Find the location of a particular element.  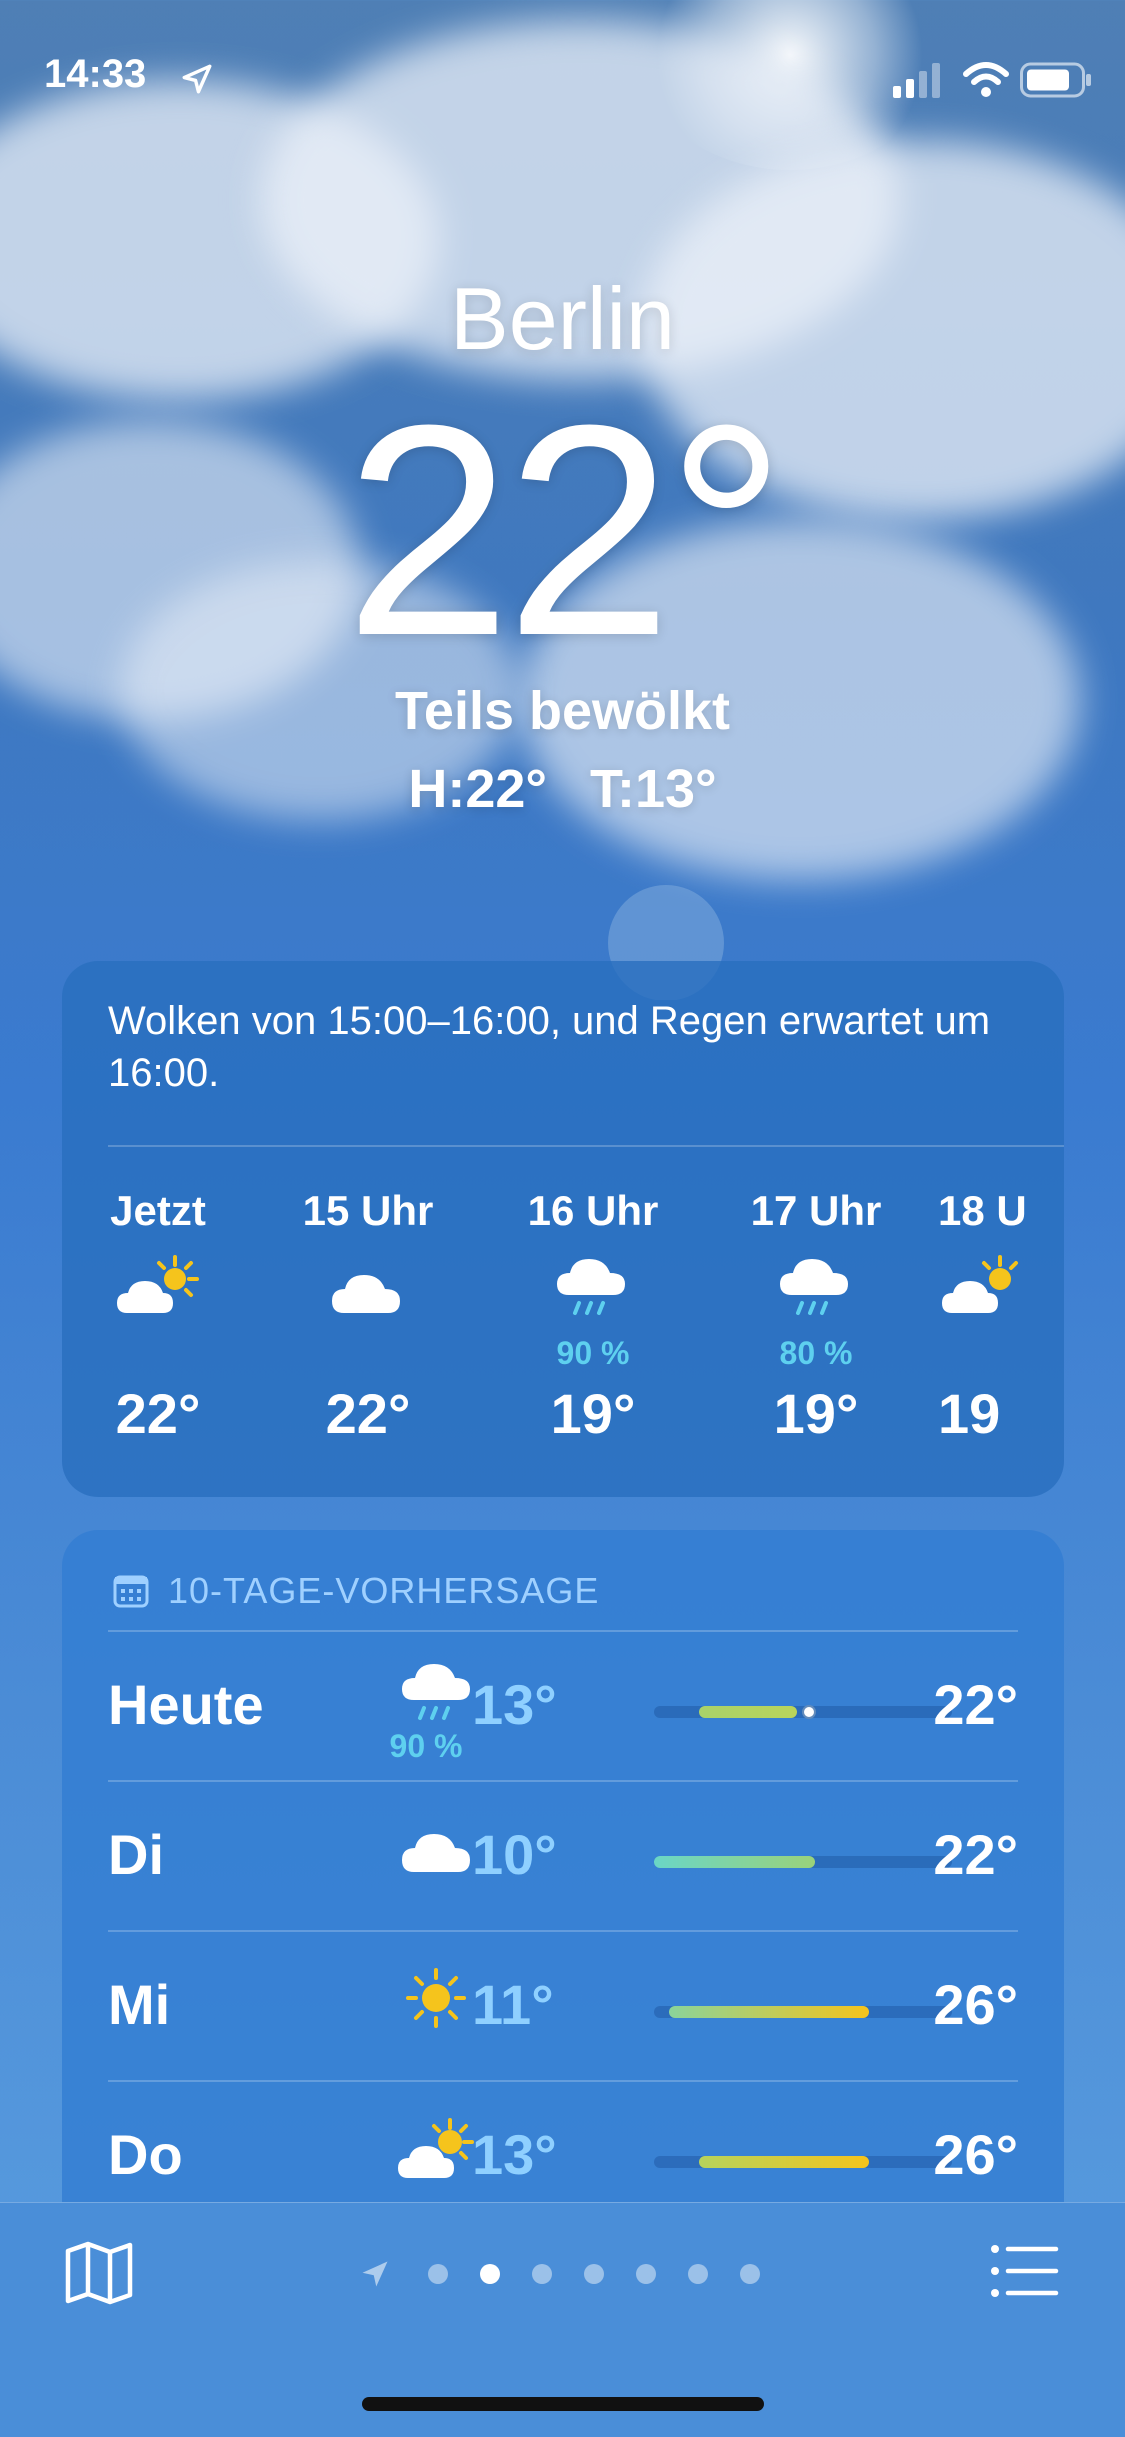

low-temp: 10° is located at coordinates (514, 1854).